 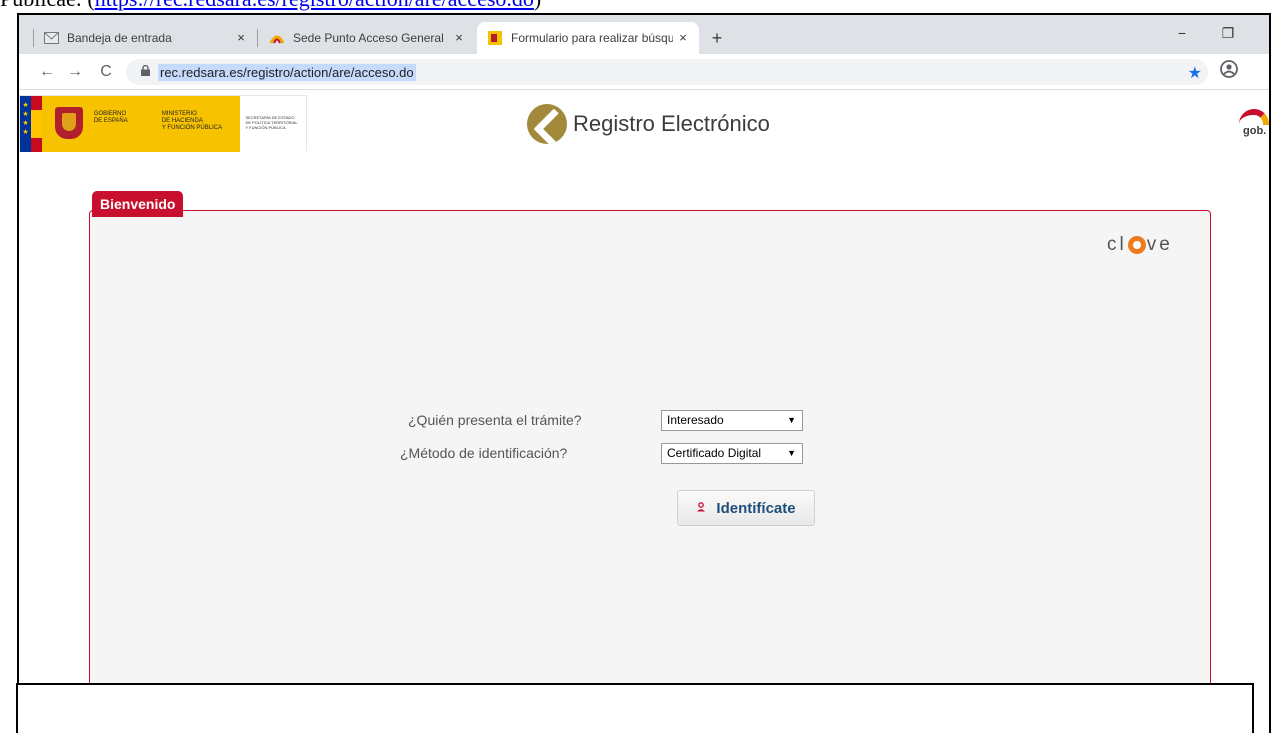 I want to click on registro-title: Registro Electrónico, so click(x=671, y=123).